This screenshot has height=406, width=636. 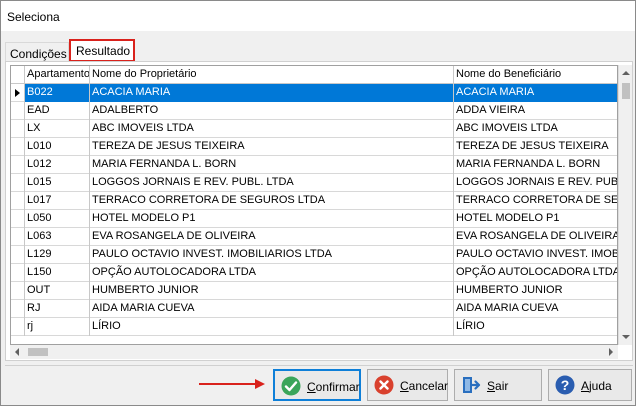 What do you see at coordinates (535, 291) in the screenshot?
I see `cell-beneficiario: HUMBERTO JUNIOR` at bounding box center [535, 291].